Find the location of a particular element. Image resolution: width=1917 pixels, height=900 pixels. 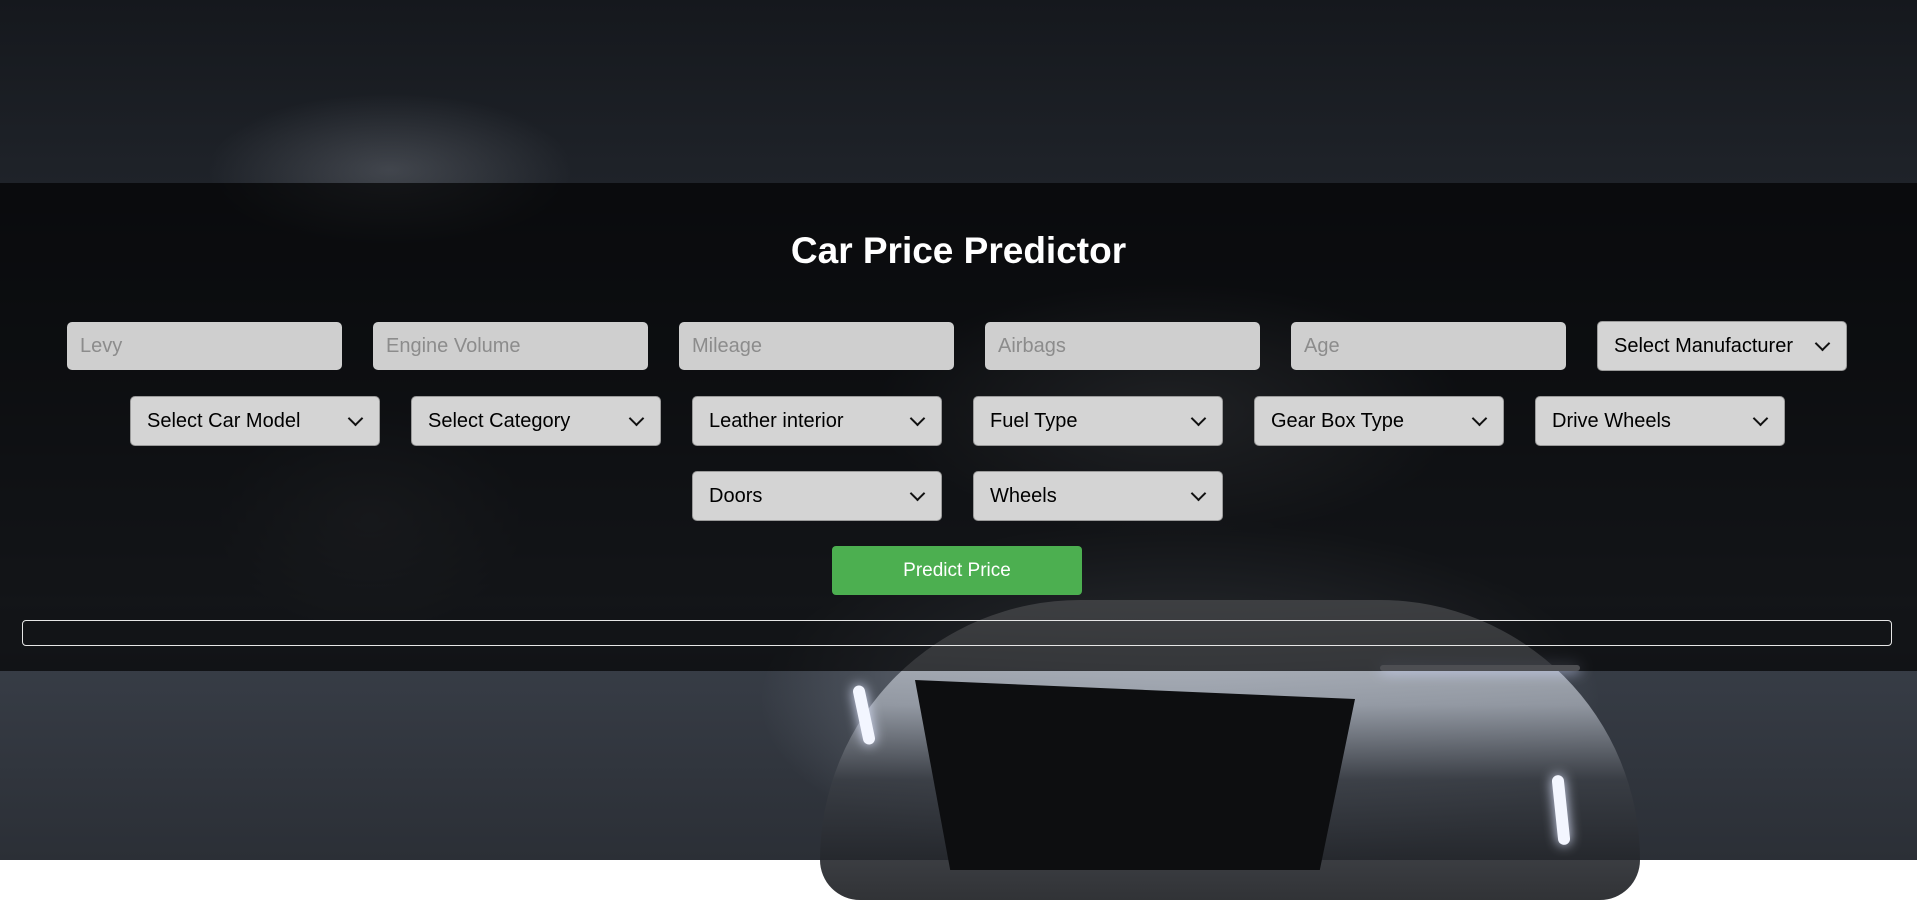

predict-price-button: Predict Price is located at coordinates (957, 570).